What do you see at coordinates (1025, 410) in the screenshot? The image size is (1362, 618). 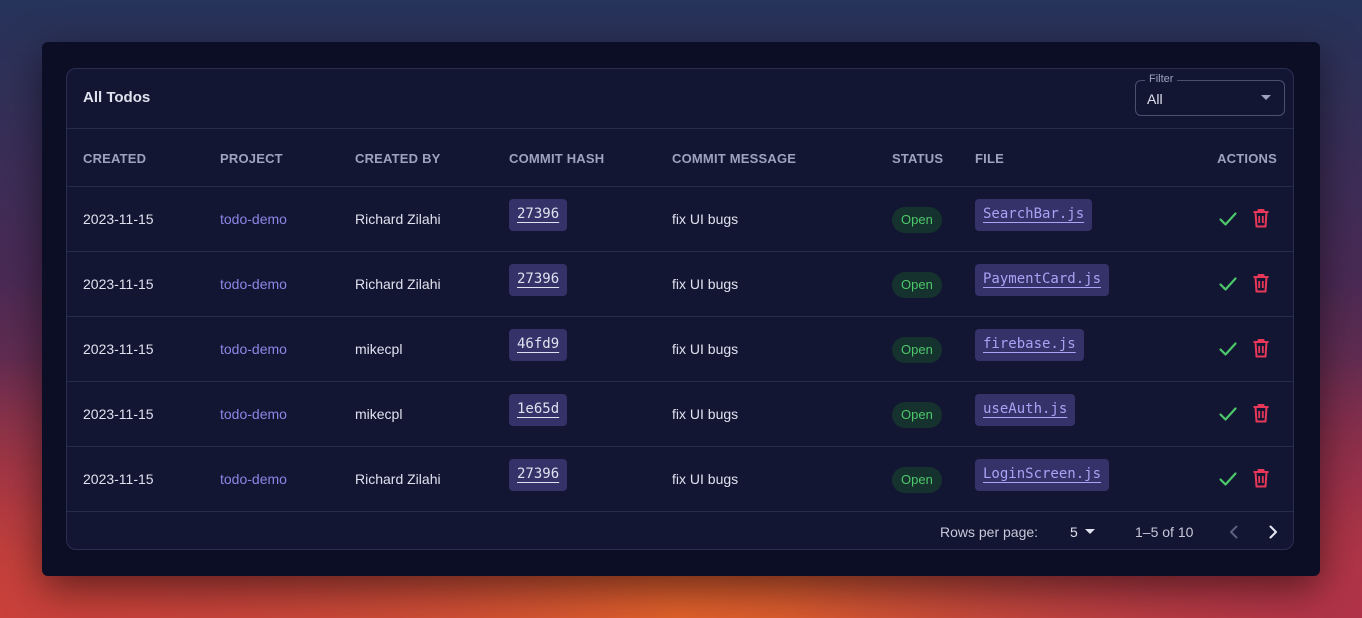 I see `file-link: useAuth.js` at bounding box center [1025, 410].